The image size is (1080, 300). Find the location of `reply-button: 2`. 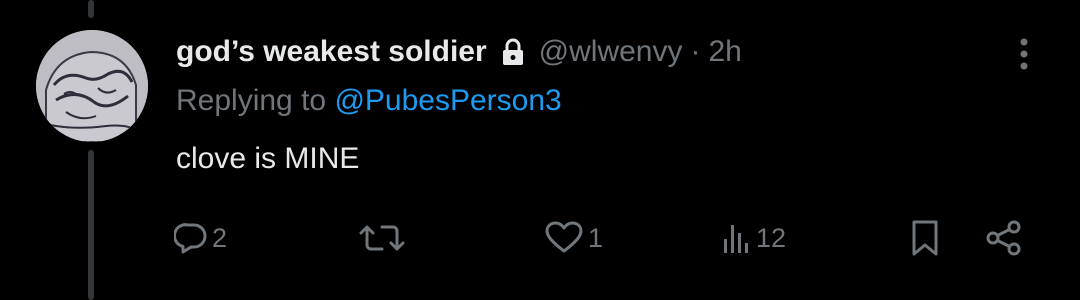

reply-button: 2 is located at coordinates (200, 238).